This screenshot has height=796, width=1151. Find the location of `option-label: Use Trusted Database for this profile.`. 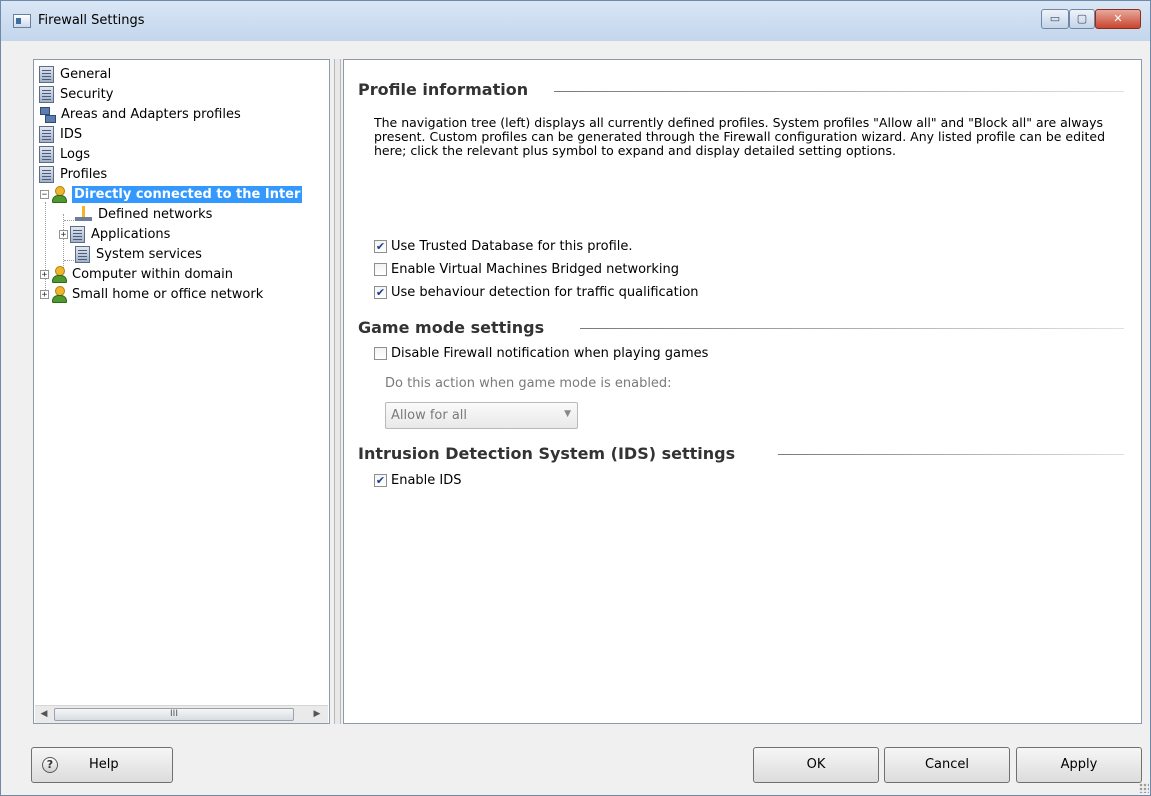

option-label: Use Trusted Database for this profile. is located at coordinates (512, 246).